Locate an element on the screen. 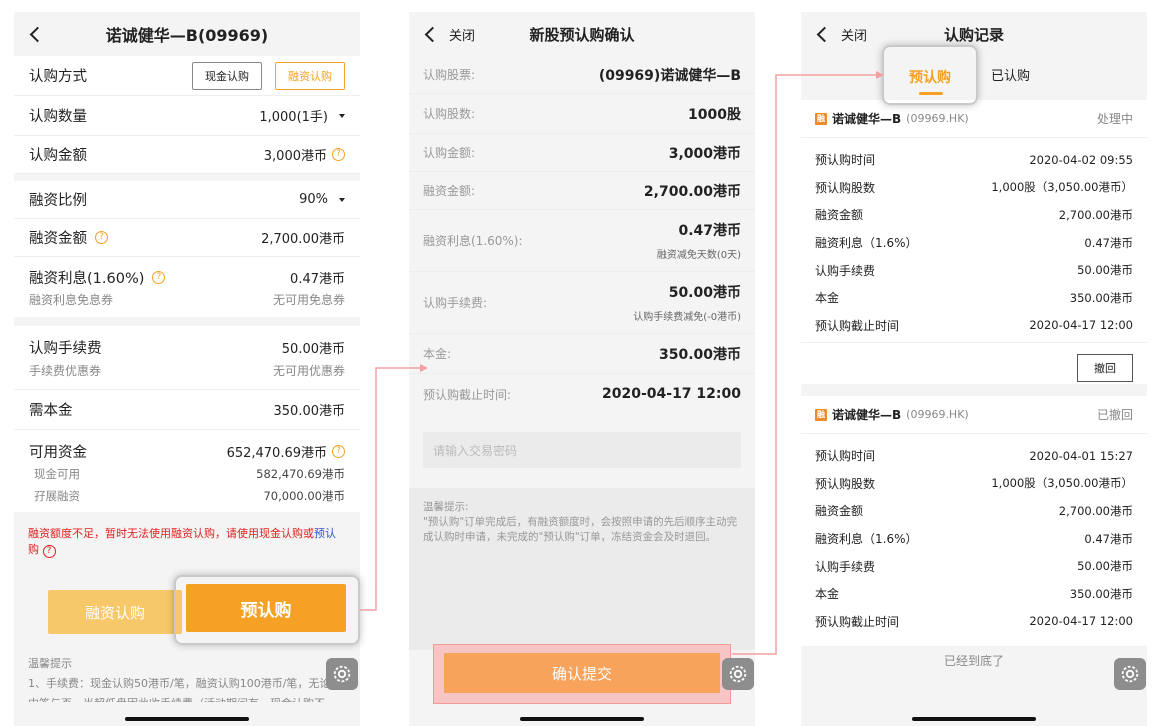  fee-coupon-row: 手续费优惠券 无可用优惠券 is located at coordinates (187, 376).